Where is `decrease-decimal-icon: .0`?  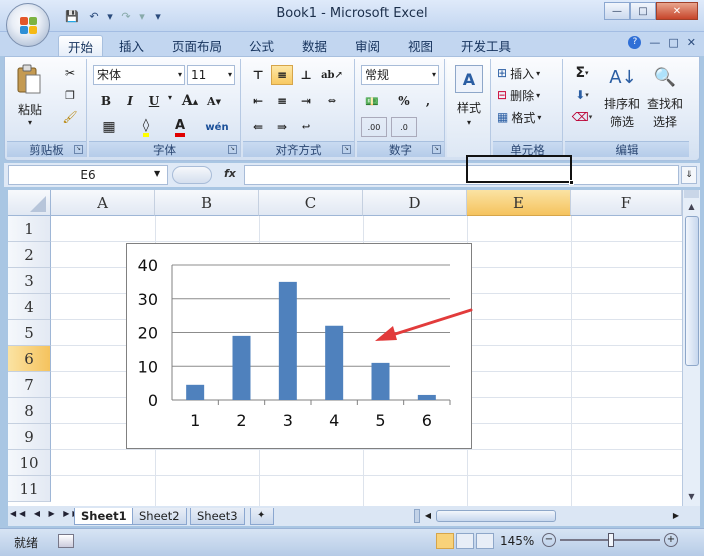
decrease-decimal-icon: .0 is located at coordinates (404, 127).